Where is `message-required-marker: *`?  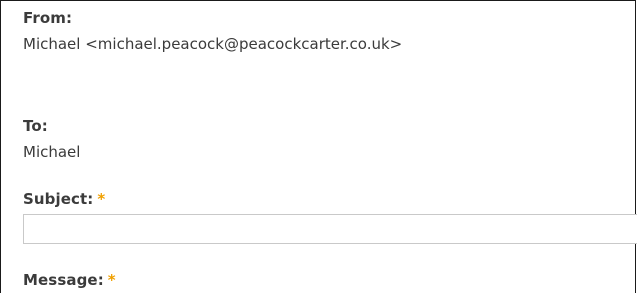 message-required-marker: * is located at coordinates (111, 280).